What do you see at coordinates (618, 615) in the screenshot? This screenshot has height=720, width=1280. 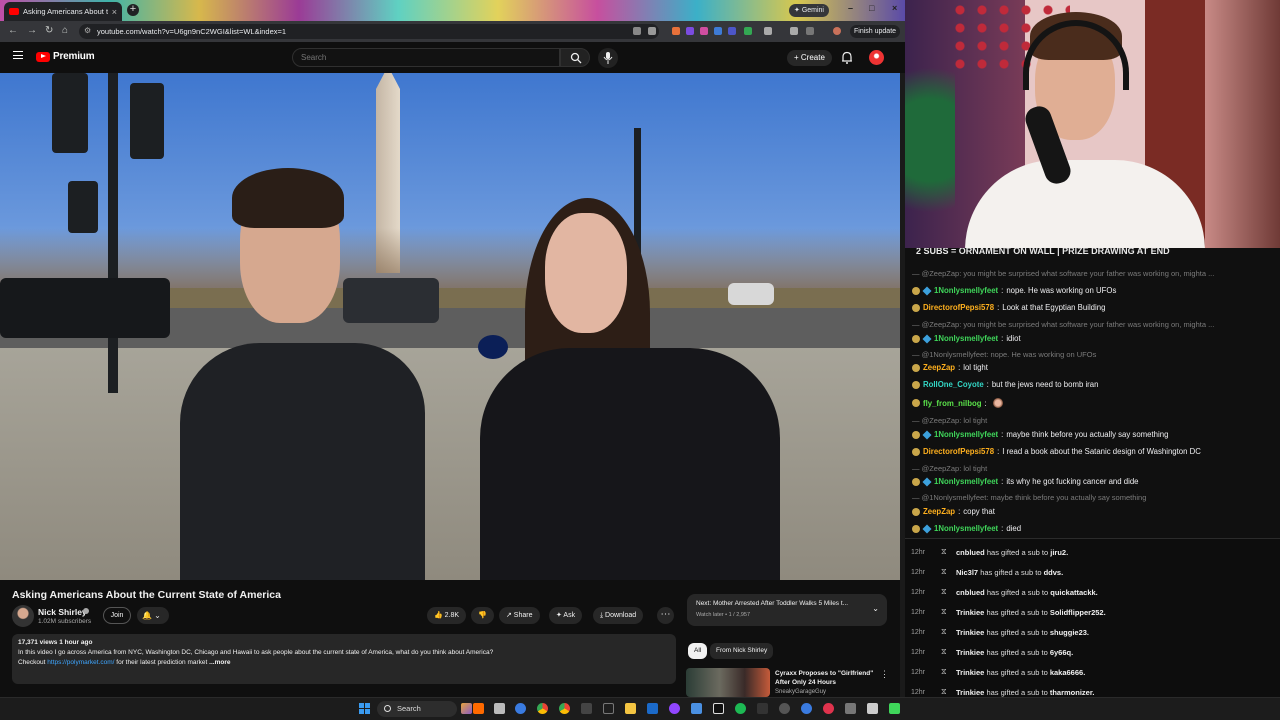 I see `download-button: ⤓ Download` at bounding box center [618, 615].